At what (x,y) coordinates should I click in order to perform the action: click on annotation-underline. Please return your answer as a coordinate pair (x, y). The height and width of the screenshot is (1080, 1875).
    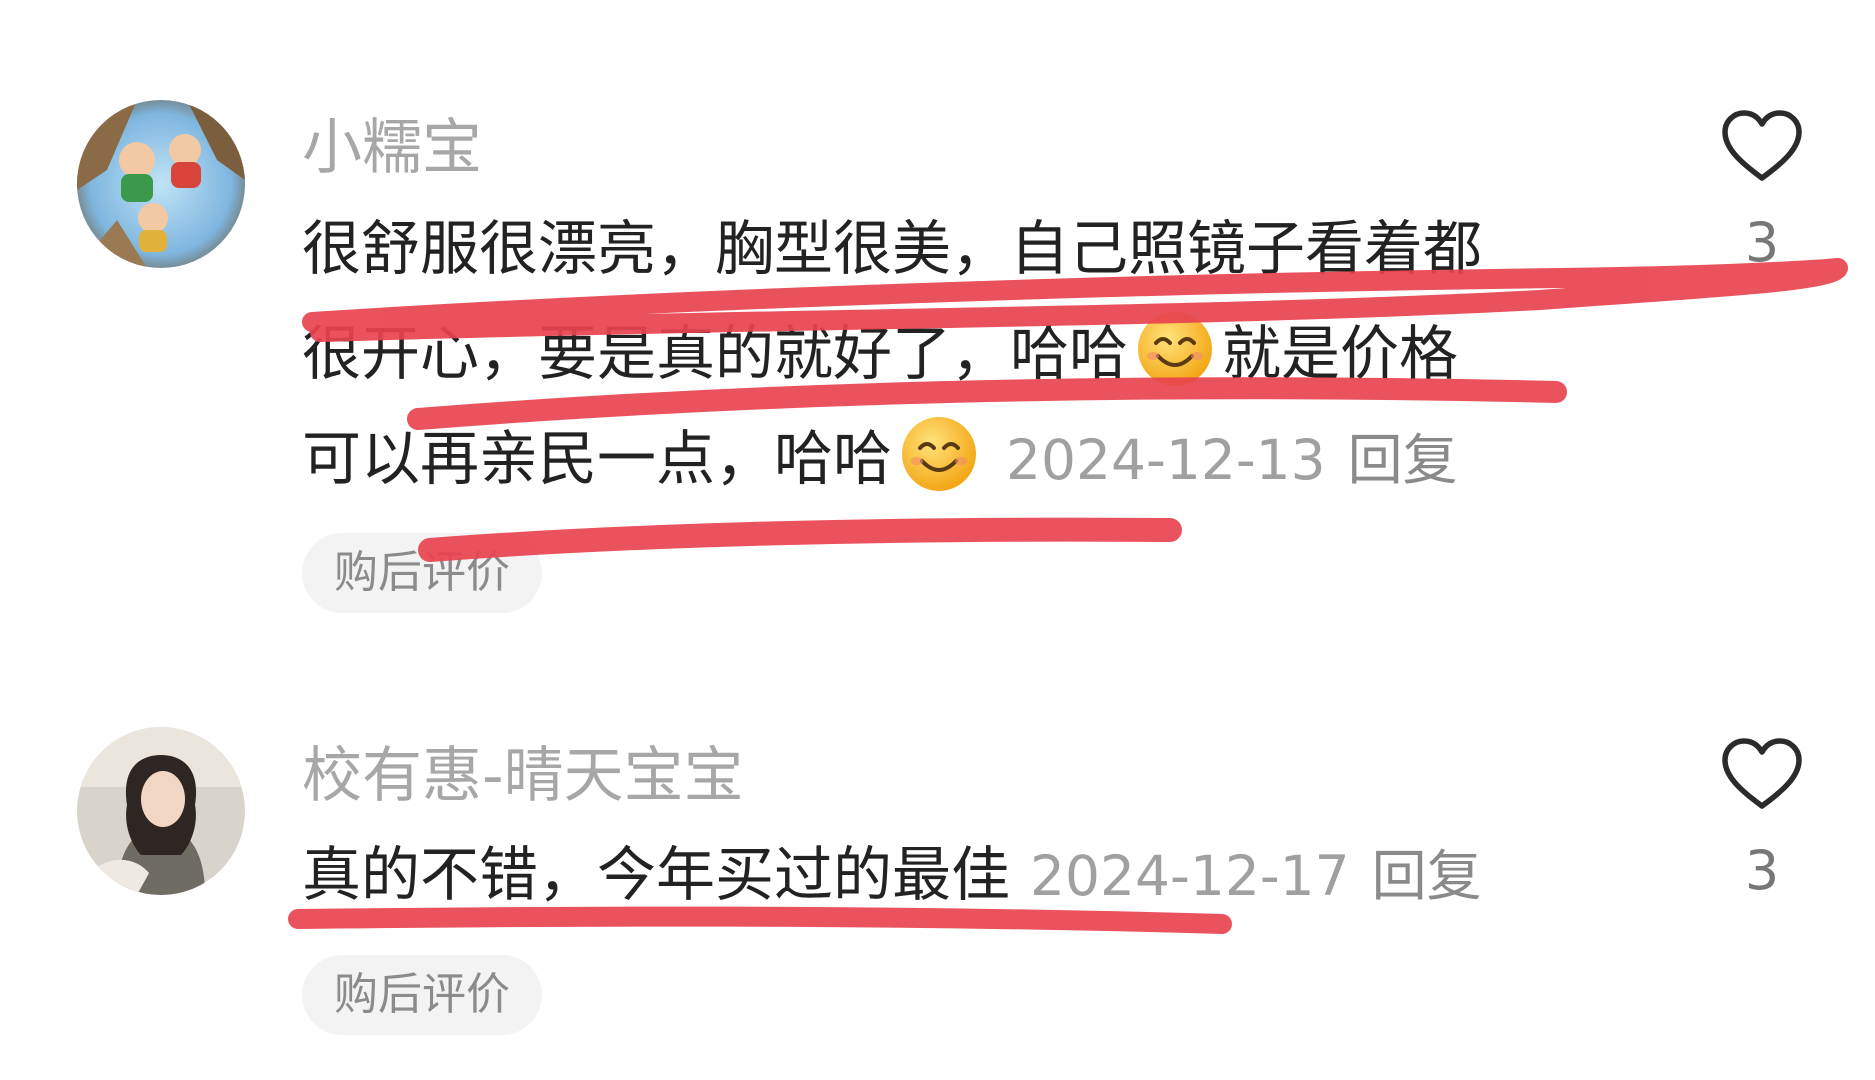
    Looking at the image, I should click on (800, 539).